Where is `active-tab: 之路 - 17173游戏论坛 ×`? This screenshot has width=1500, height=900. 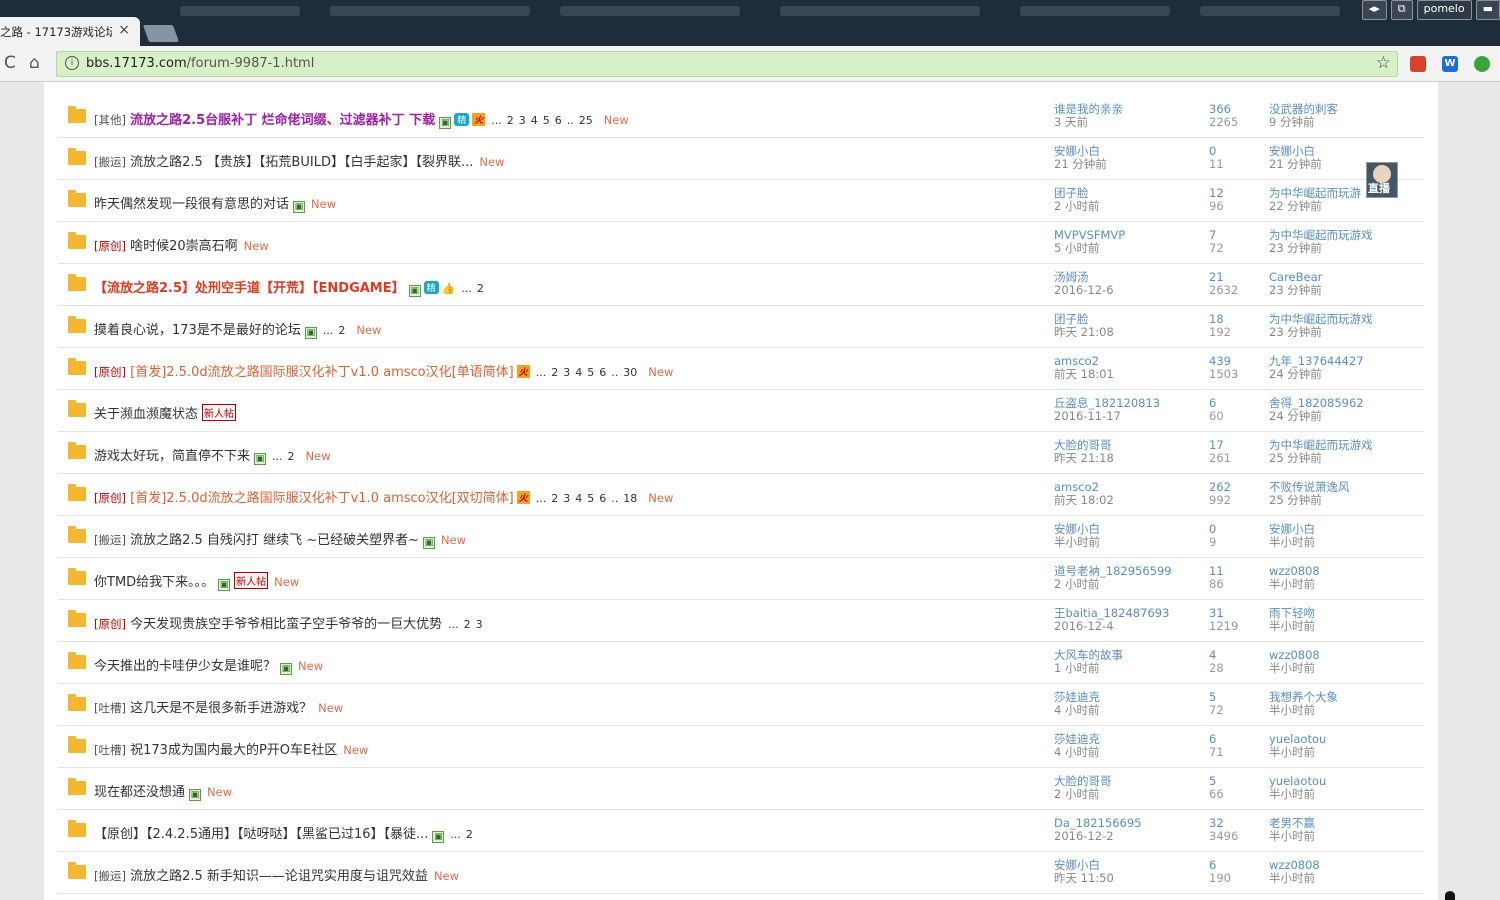 active-tab: 之路 - 17173游戏论坛 × is located at coordinates (70, 31).